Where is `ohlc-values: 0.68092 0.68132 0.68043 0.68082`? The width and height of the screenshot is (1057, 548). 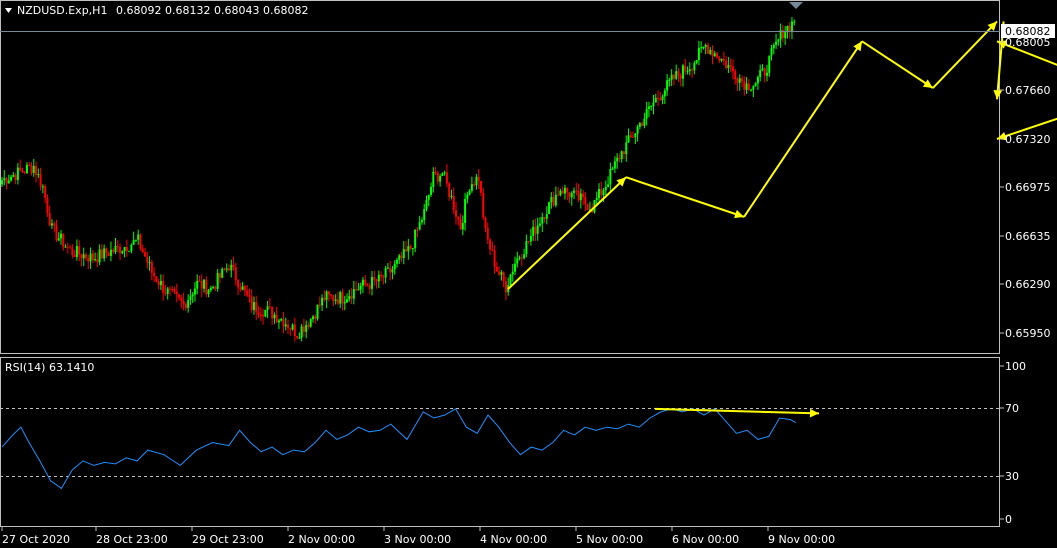
ohlc-values: 0.68092 0.68132 0.68043 0.68082 is located at coordinates (212, 10).